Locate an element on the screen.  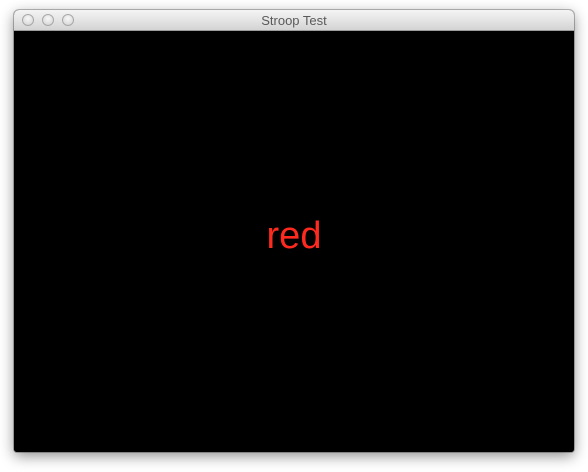
window-title: Stroop Test is located at coordinates (294, 20).